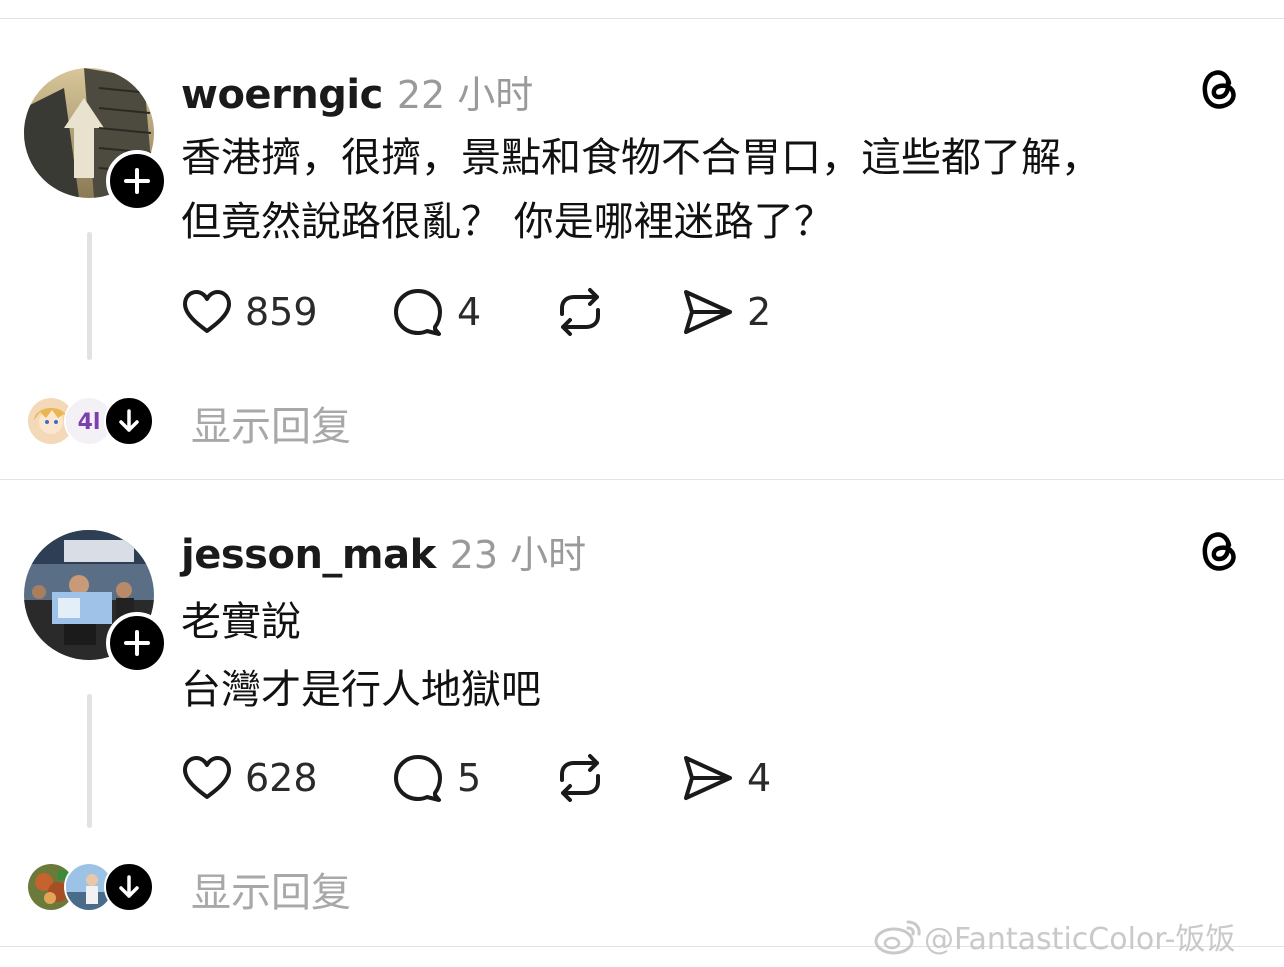  What do you see at coordinates (1220, 550) in the screenshot?
I see `threads-logo-icon` at bounding box center [1220, 550].